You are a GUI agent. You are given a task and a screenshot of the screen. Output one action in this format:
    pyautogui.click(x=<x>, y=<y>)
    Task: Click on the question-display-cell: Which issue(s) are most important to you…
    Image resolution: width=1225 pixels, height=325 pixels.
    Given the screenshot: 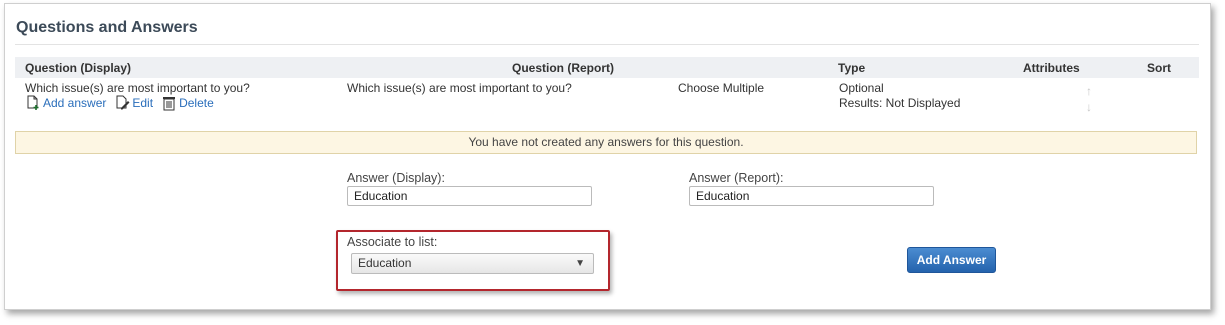 What is the action you would take?
    pyautogui.click(x=137, y=88)
    